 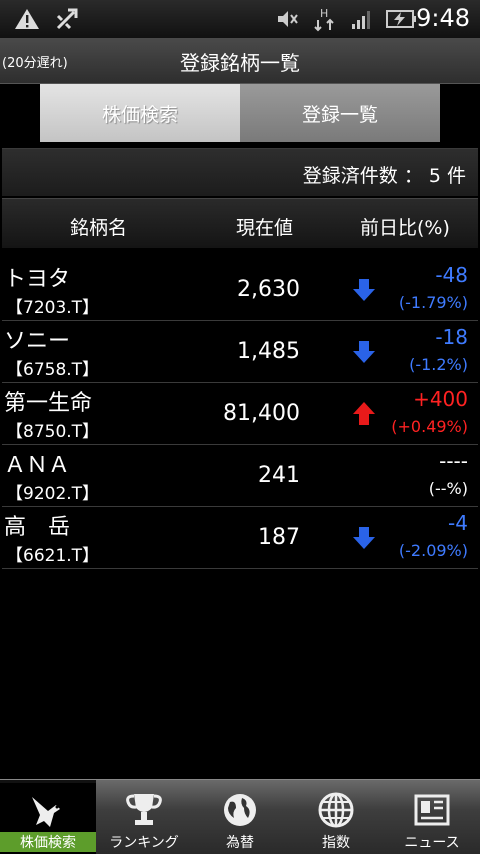 I want to click on stock-code: 【7203.T】, so click(x=53, y=308).